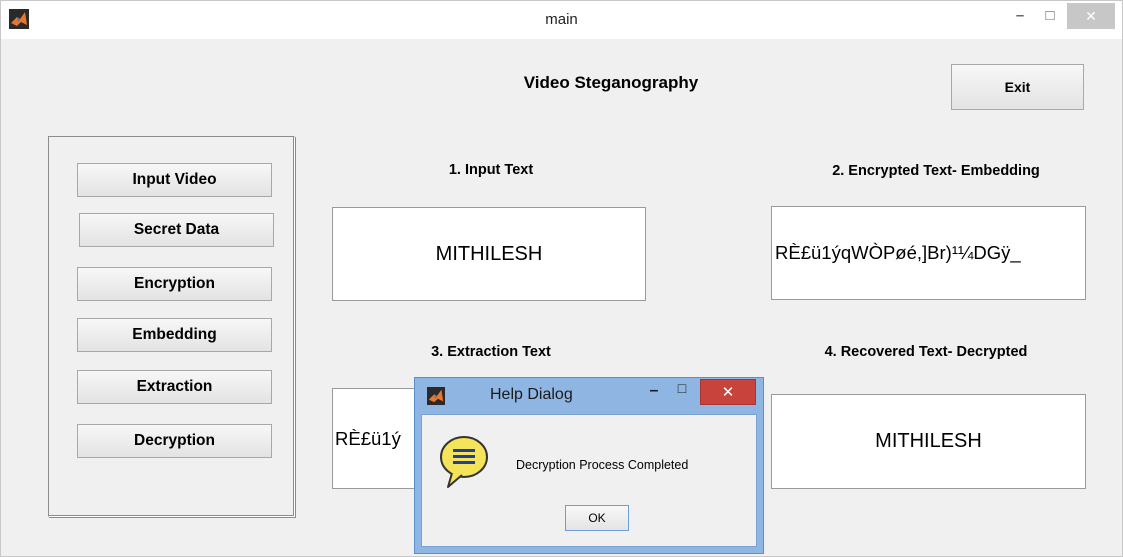 The image size is (1123, 557). Describe the element at coordinates (936, 171) in the screenshot. I see `encrypted-text-label: 2. Encrypted Text- Embedding` at that location.